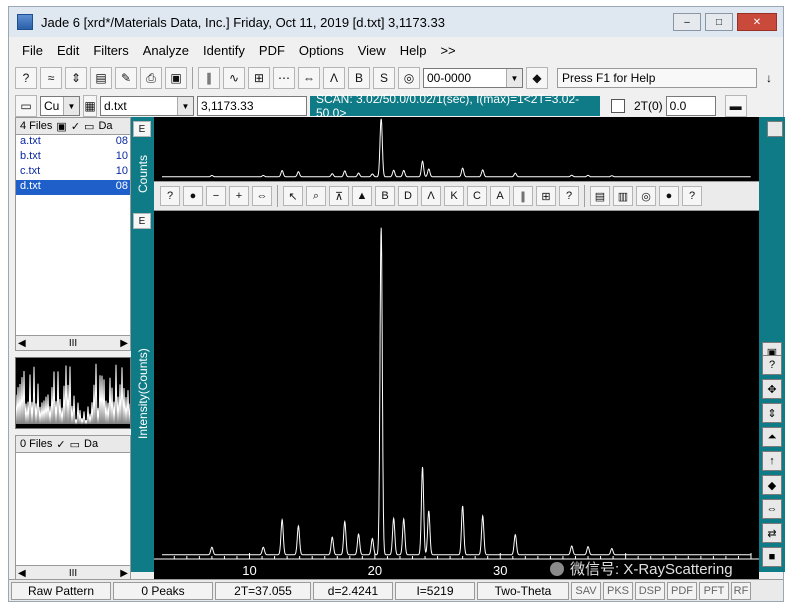 This screenshot has height=607, width=792. What do you see at coordinates (68, 50) in the screenshot?
I see `menu-edit: Edit` at bounding box center [68, 50].